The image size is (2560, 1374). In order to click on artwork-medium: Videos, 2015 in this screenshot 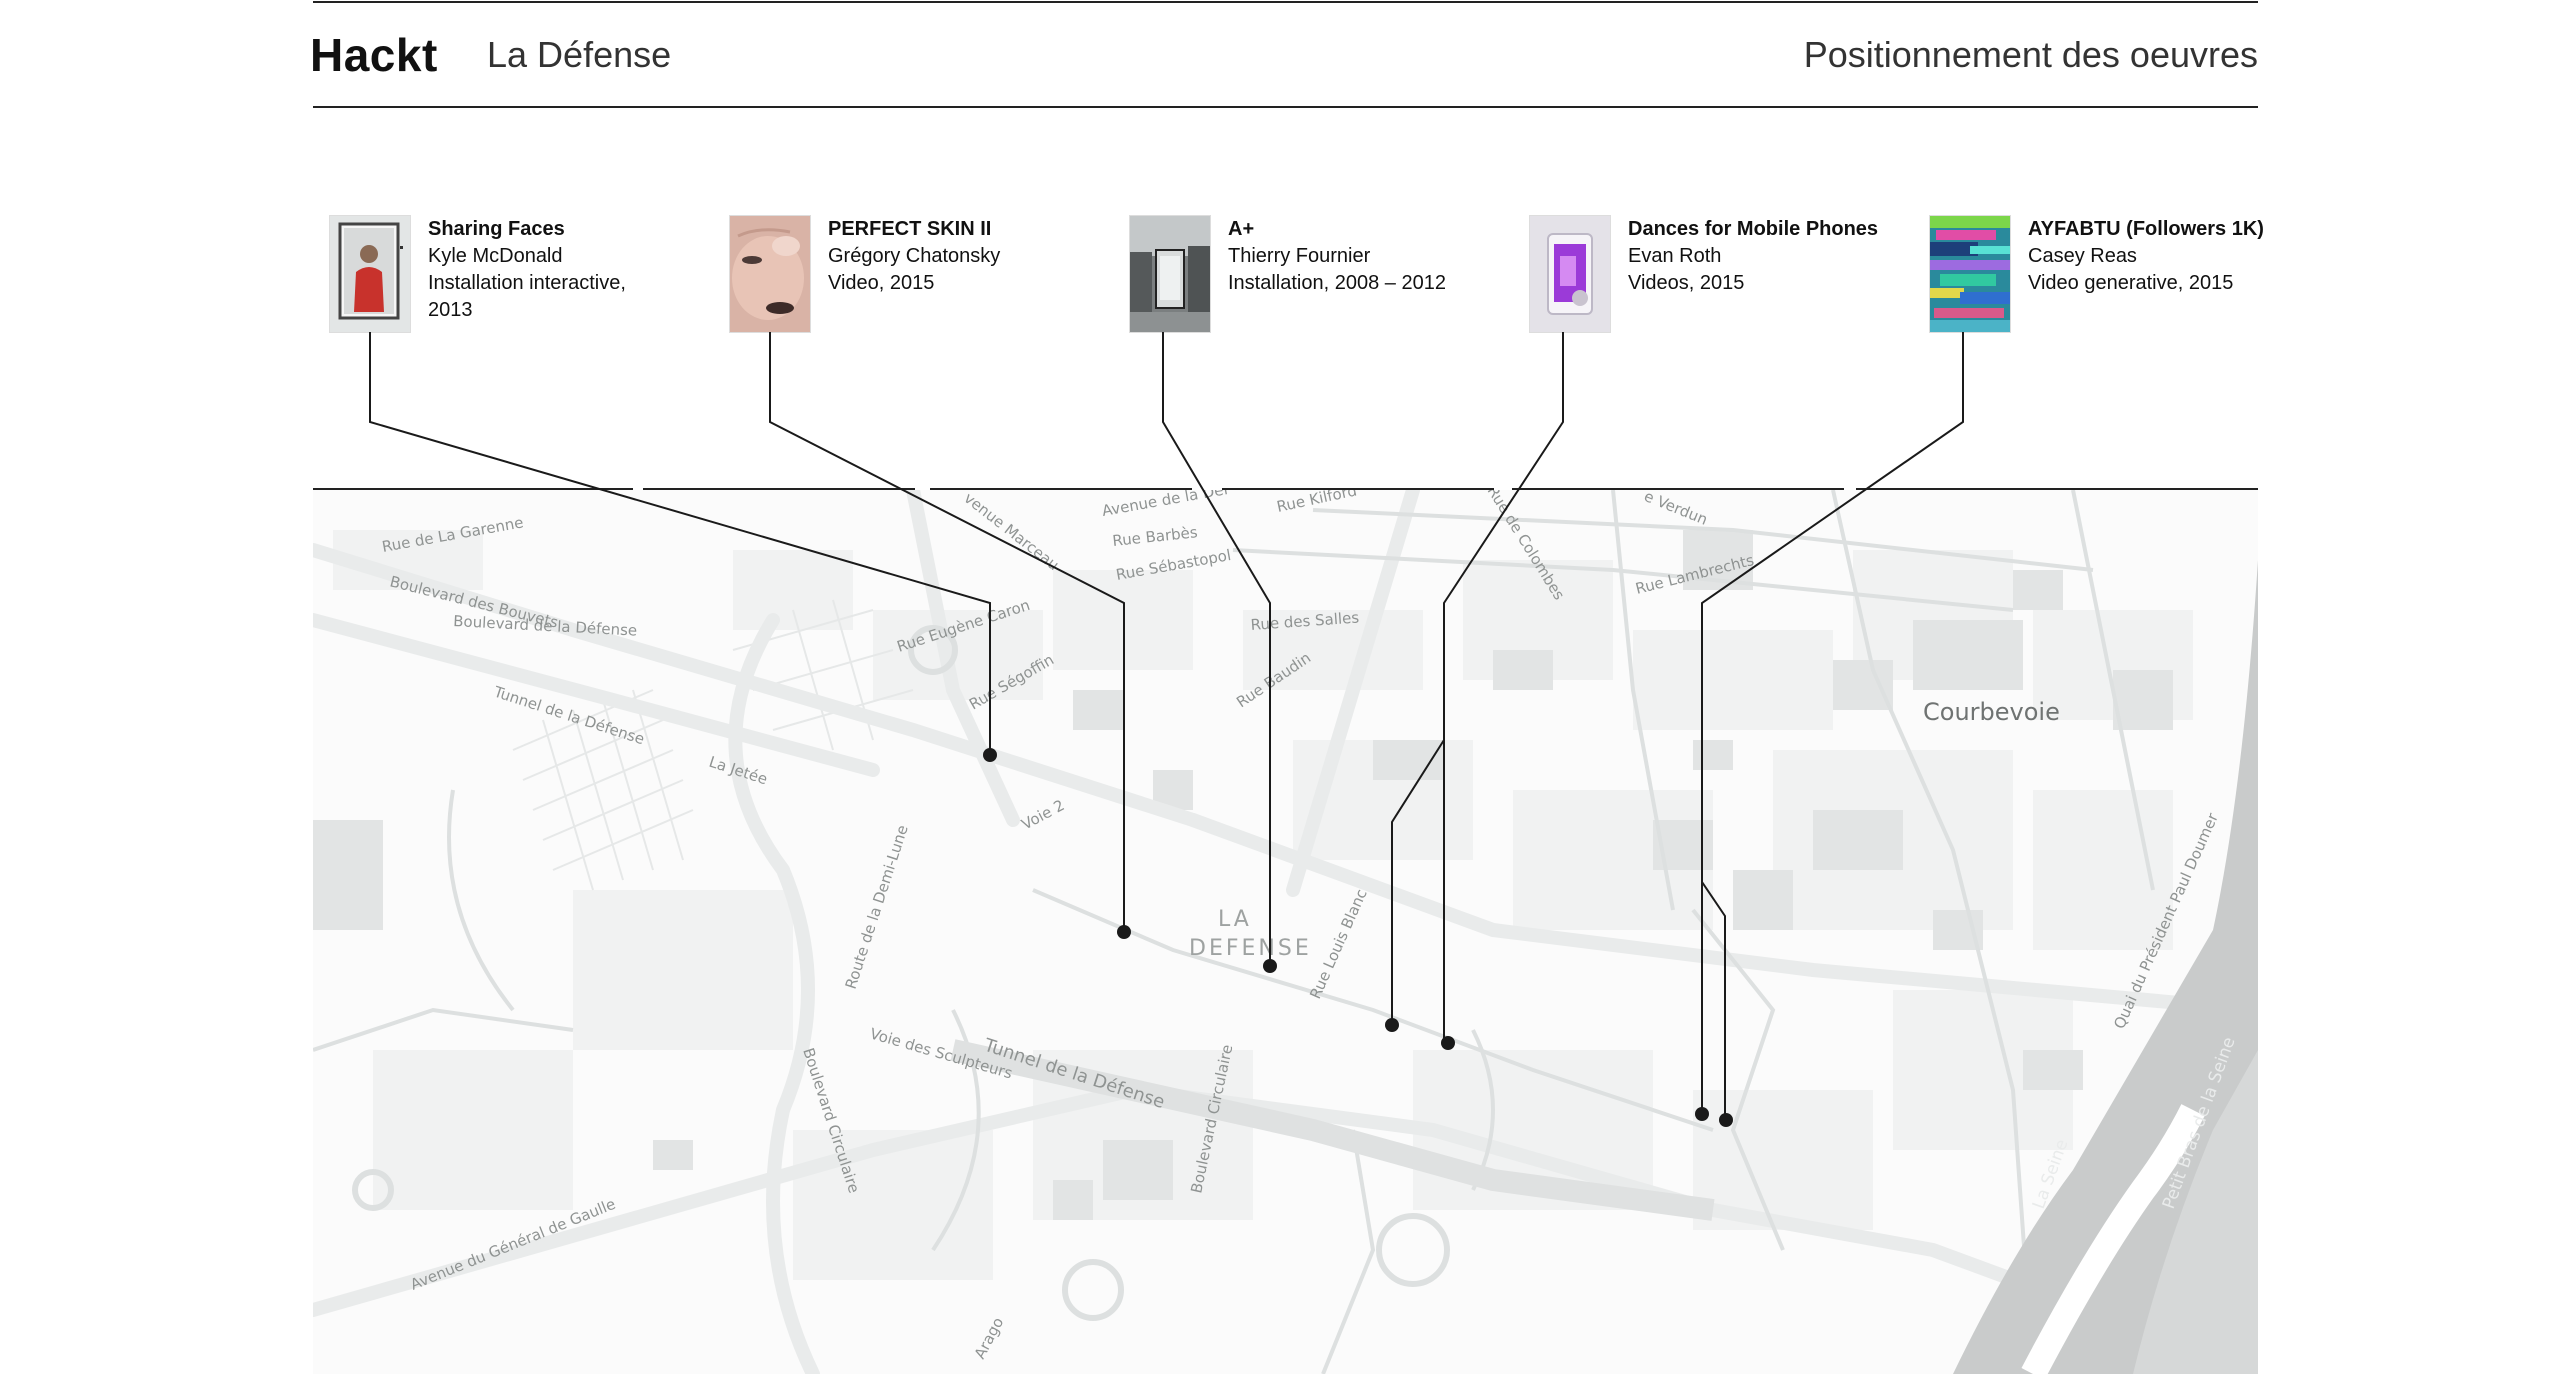, I will do `click(1686, 283)`.